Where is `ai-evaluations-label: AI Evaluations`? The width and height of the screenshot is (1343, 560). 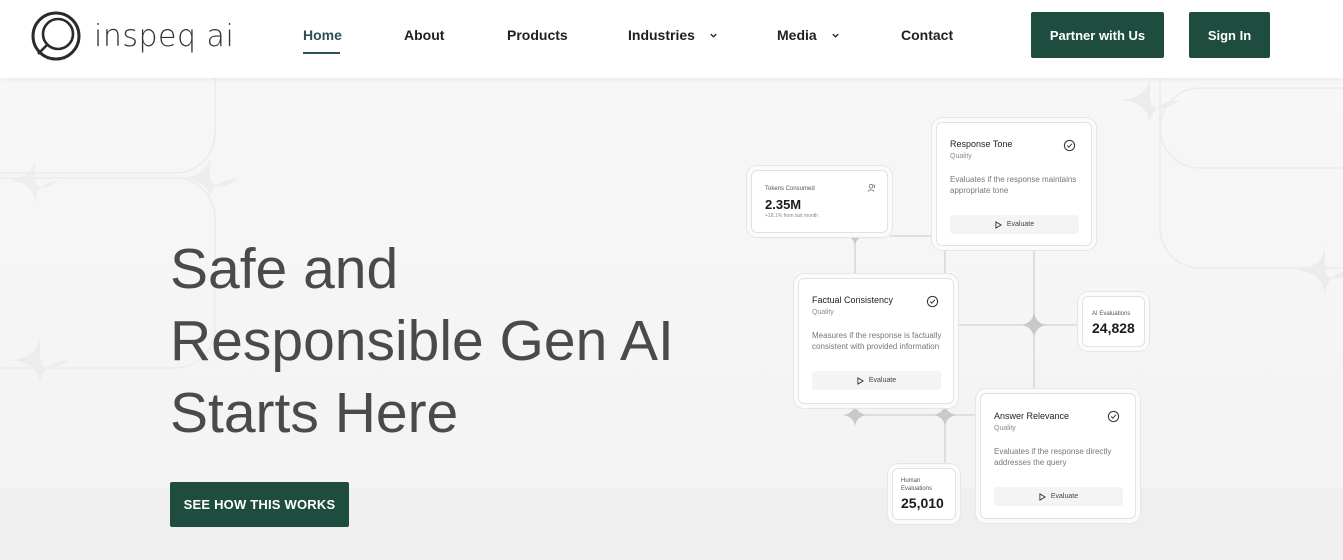
ai-evaluations-label: AI Evaluations is located at coordinates (1111, 314).